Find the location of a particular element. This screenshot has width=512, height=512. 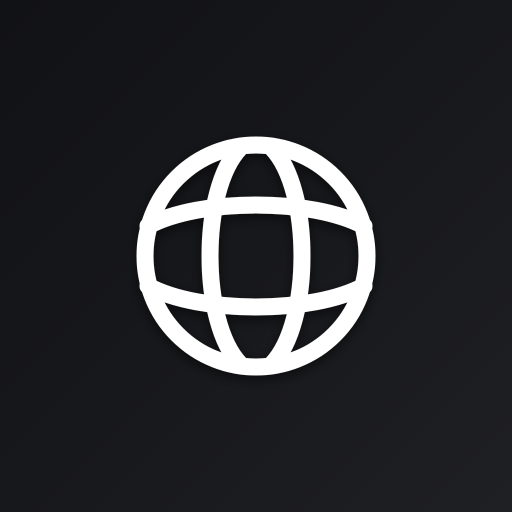

globe-meridian-left is located at coordinates (225, 256).